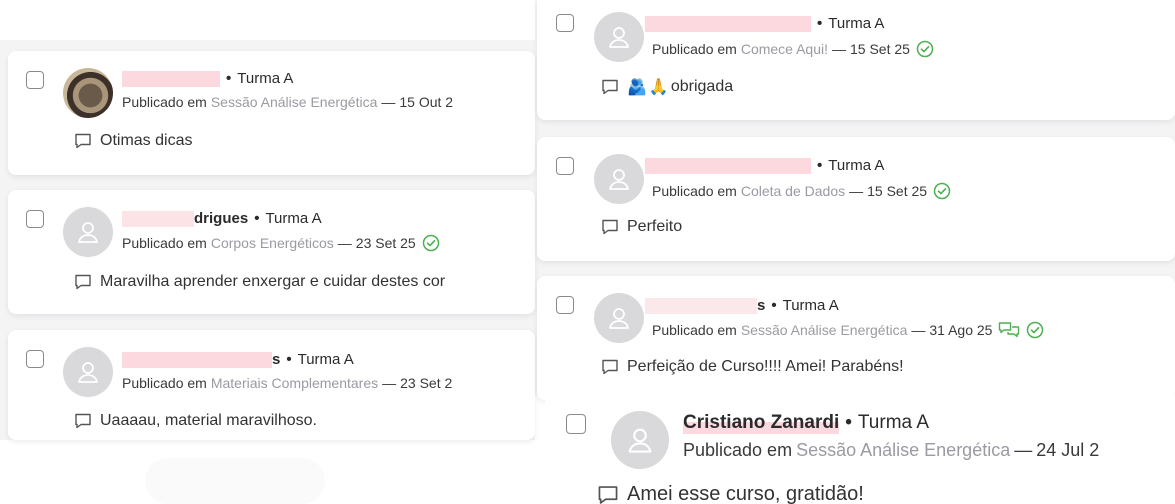  What do you see at coordinates (702, 86) in the screenshot?
I see `comment-text: obrigada` at bounding box center [702, 86].